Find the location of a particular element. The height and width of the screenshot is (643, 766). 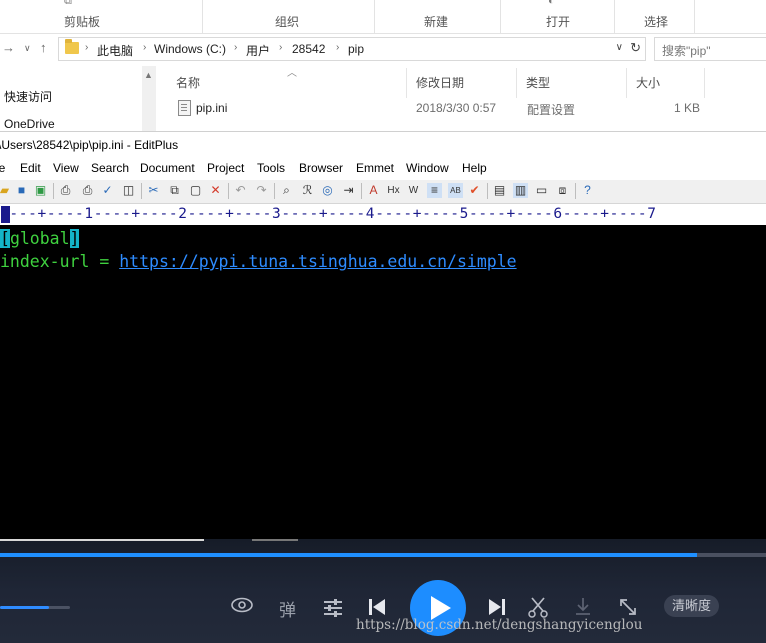

config-url-link: https://pypi.tuna.tsinghua.edu.cn/simple is located at coordinates (317, 261).